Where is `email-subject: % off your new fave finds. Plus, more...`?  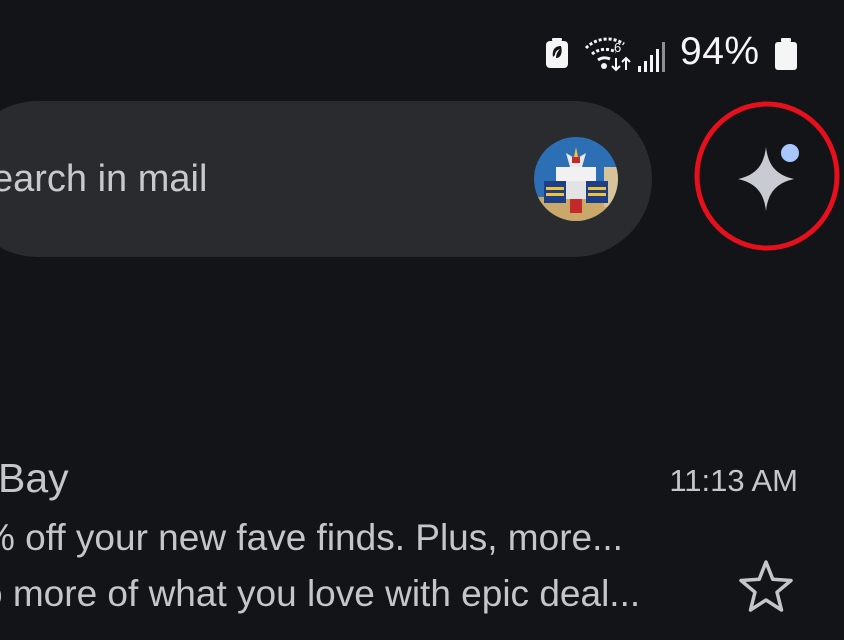 email-subject: % off your new fave finds. Plus, more... is located at coordinates (311, 537).